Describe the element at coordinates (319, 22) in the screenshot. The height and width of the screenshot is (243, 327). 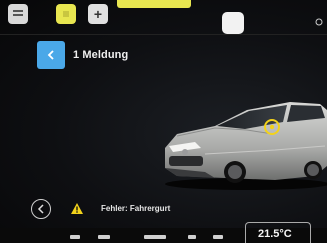
I see `camera-icon` at that location.